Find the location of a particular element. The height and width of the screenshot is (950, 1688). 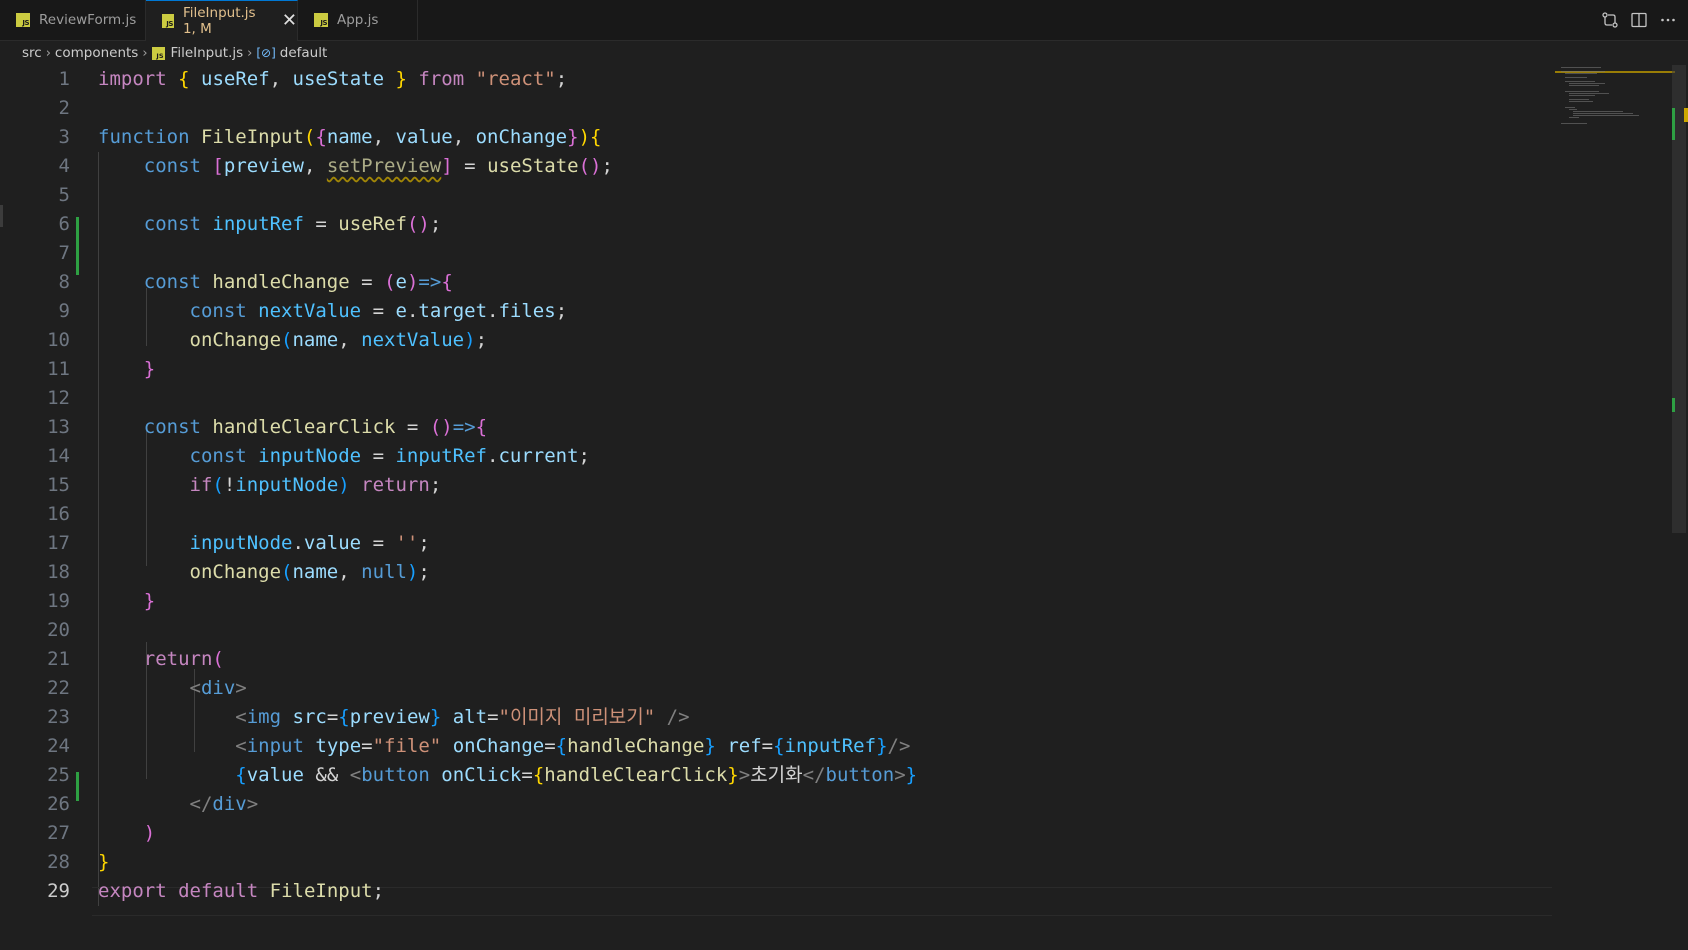

code-line-21: return( is located at coordinates (161, 659).